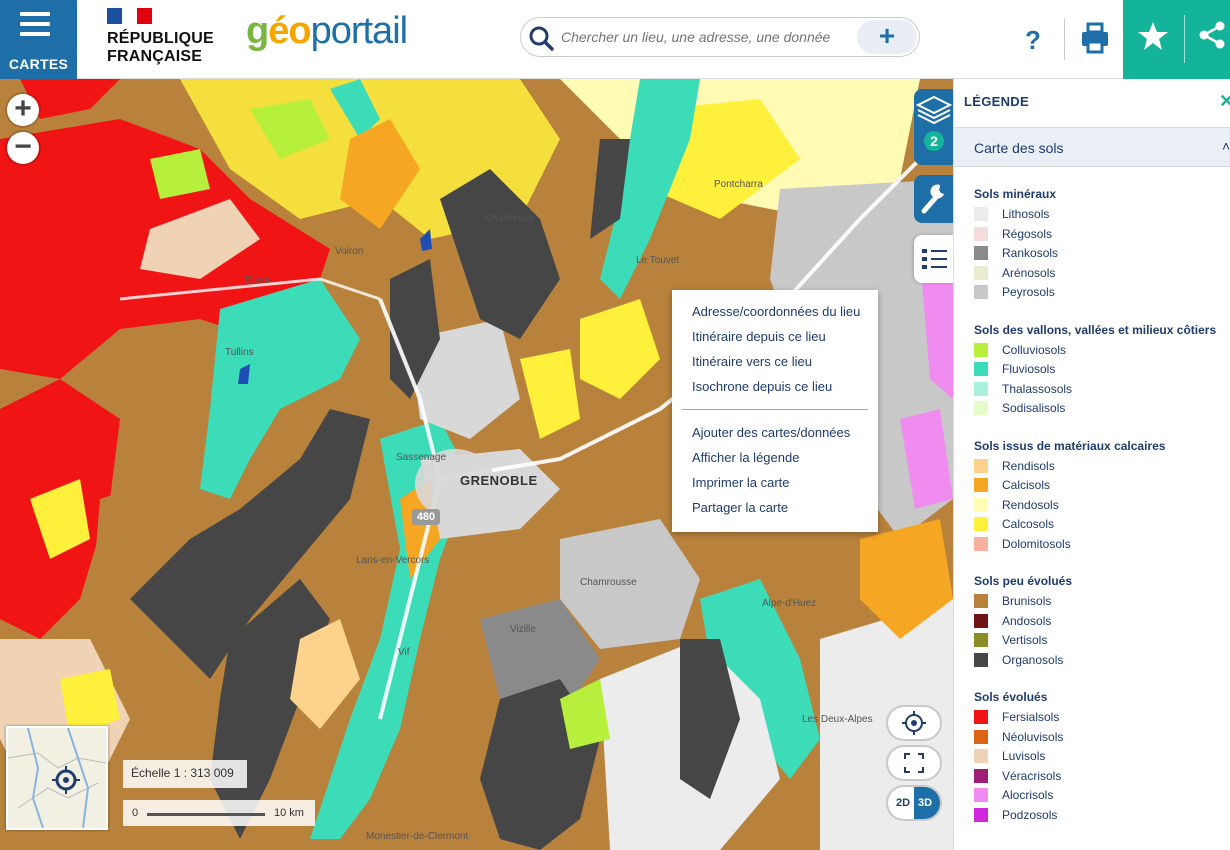 The width and height of the screenshot is (1230, 850). I want to click on crosshair-icon, so click(914, 723).